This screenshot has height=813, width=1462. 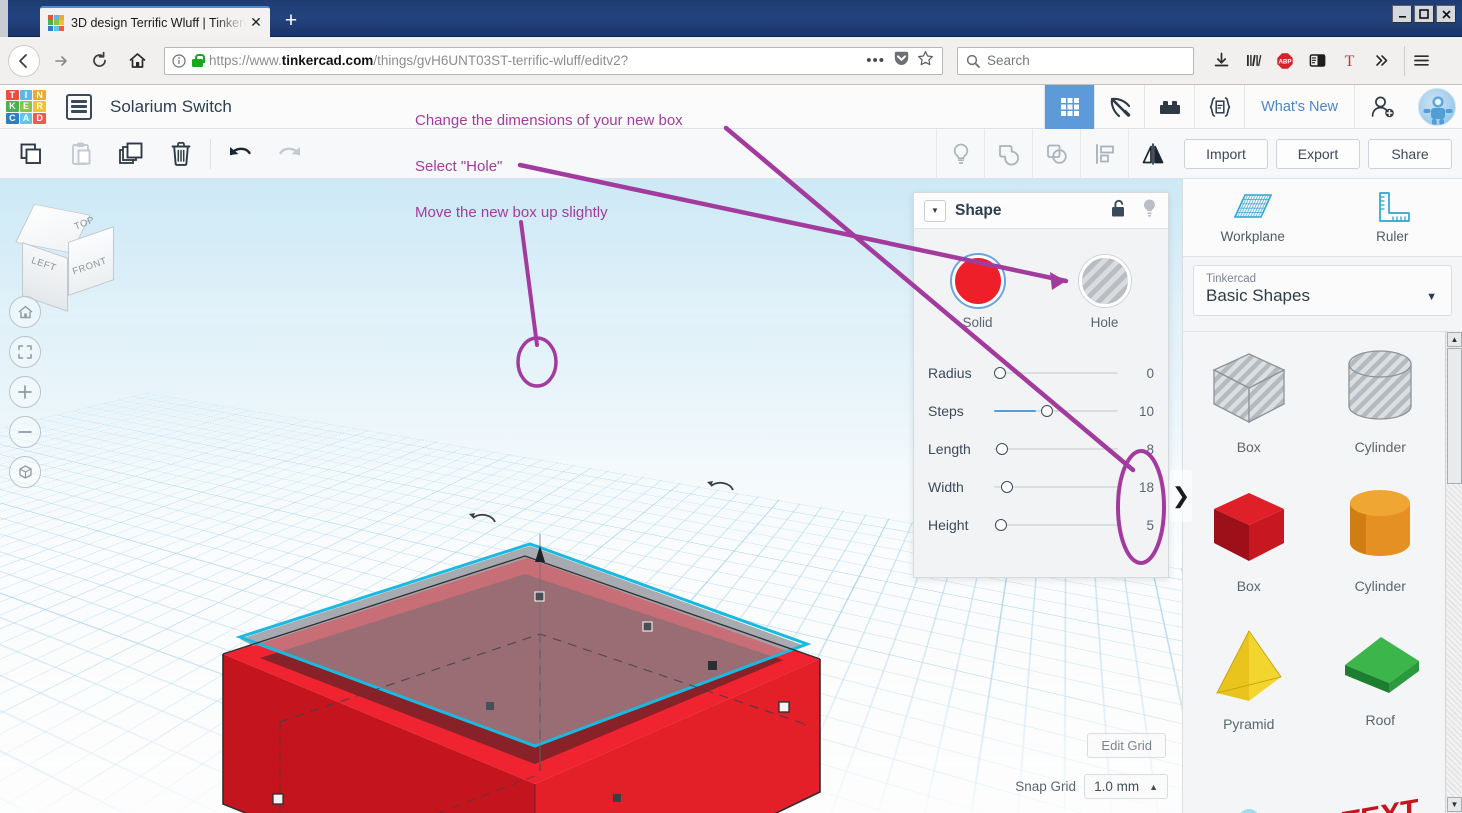 I want to click on user-avatar, so click(x=1437, y=106).